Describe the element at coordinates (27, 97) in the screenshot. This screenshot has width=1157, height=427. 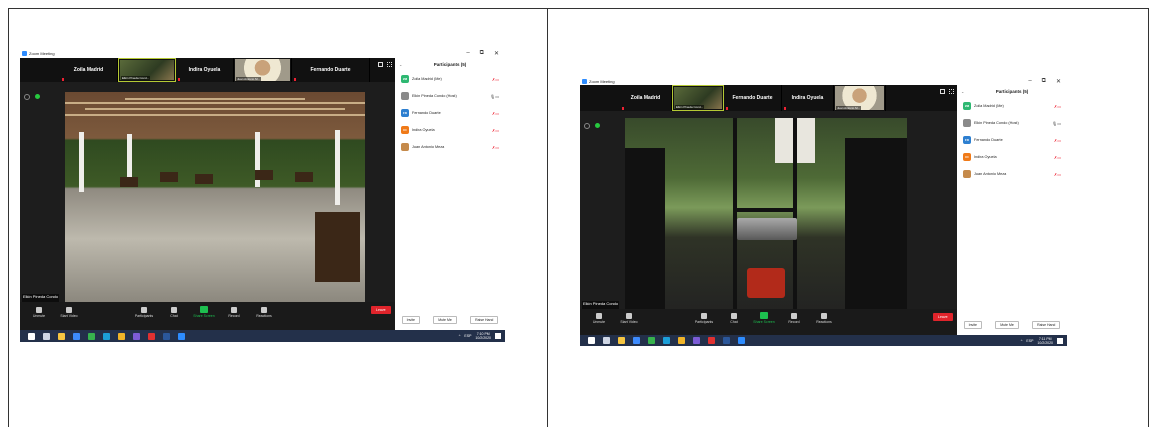
I see `record-status-icon` at that location.